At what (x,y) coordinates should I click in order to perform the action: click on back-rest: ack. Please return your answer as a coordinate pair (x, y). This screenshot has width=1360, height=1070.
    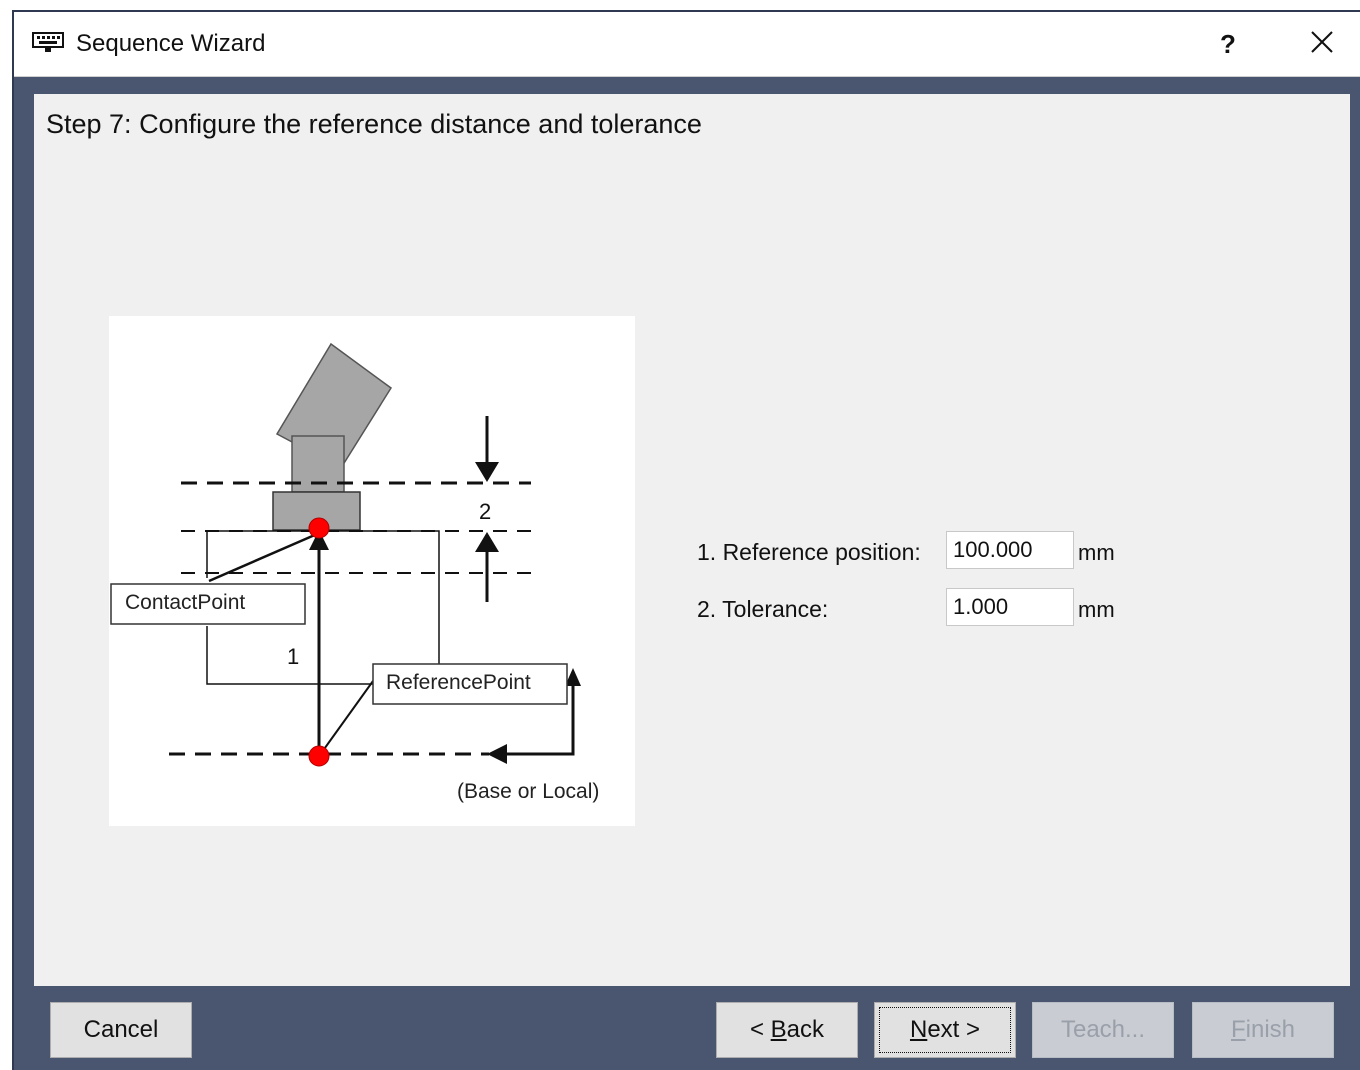
    Looking at the image, I should click on (805, 1029).